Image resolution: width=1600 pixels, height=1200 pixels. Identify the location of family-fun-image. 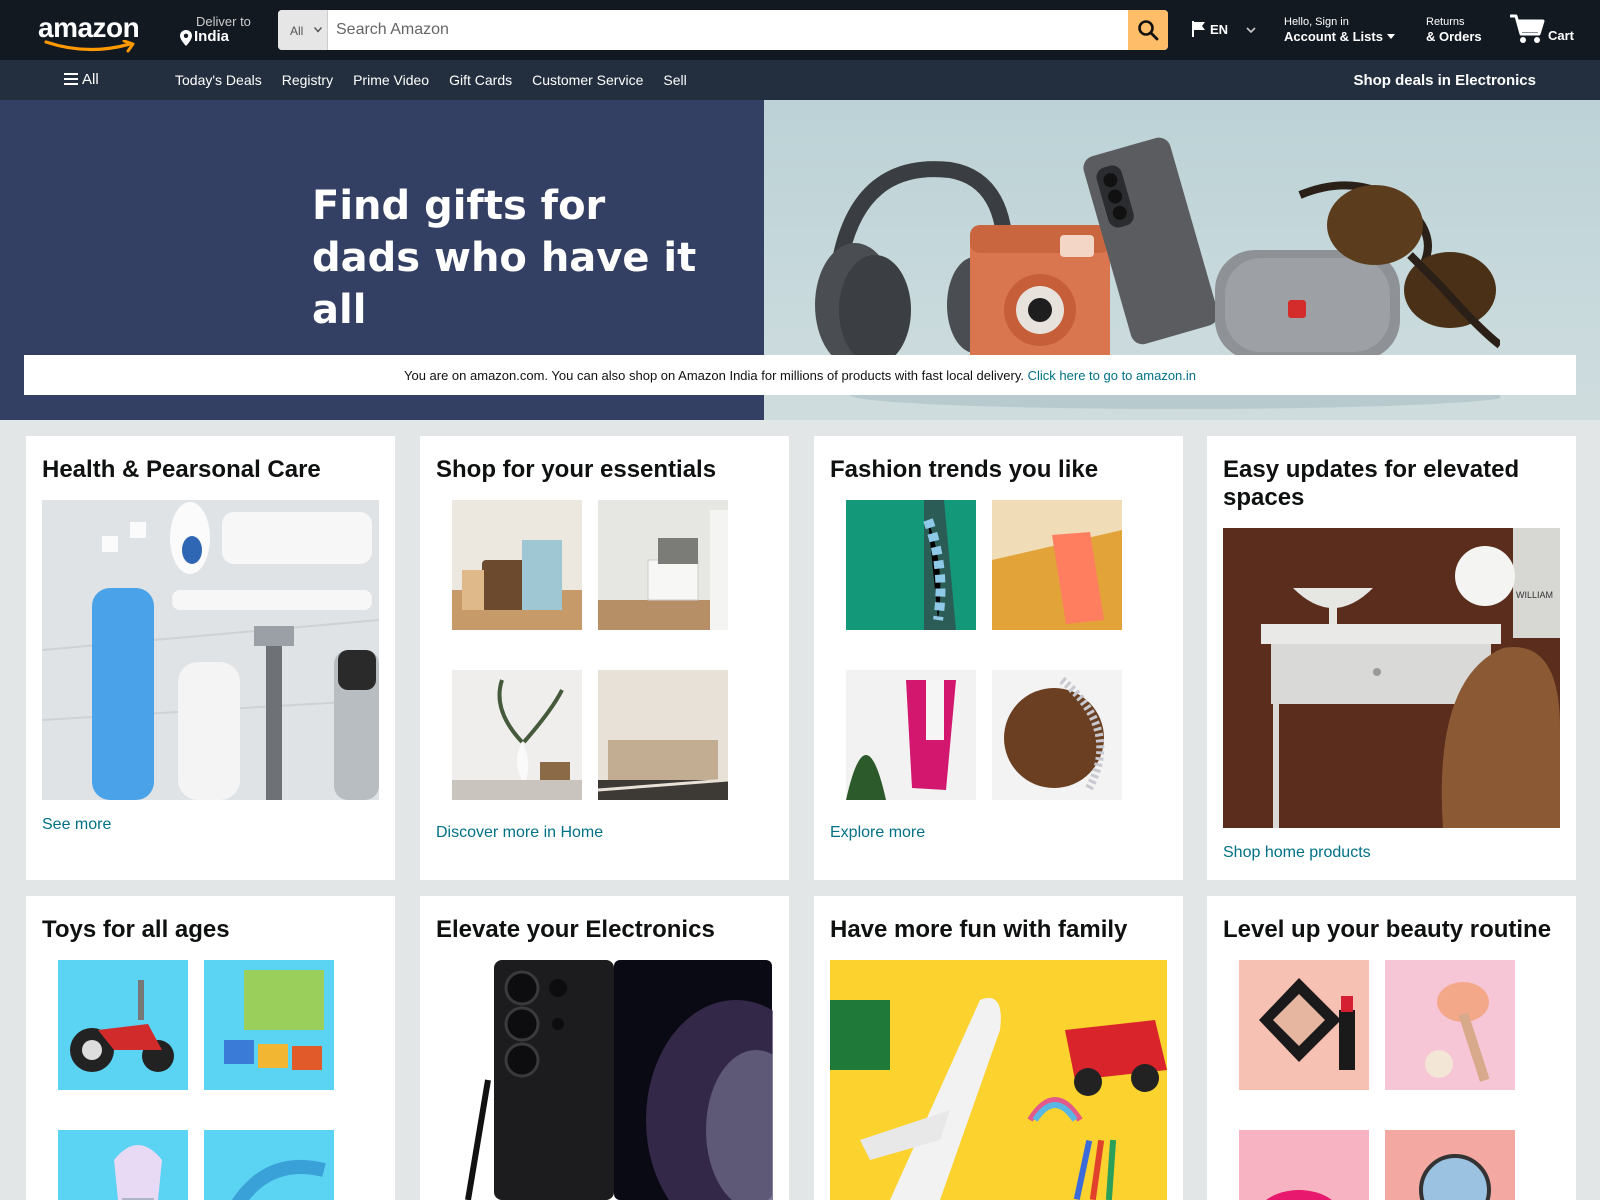
(998, 1080).